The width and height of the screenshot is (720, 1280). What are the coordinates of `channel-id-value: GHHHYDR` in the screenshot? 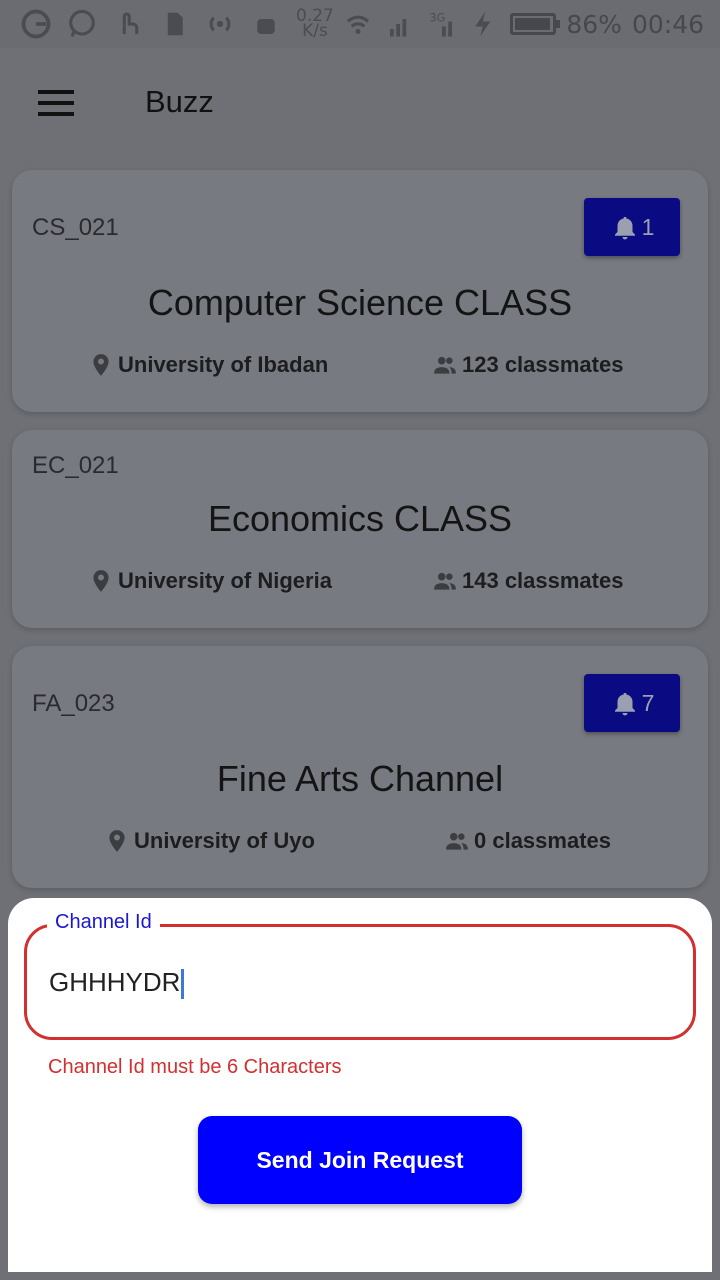 It's located at (115, 982).